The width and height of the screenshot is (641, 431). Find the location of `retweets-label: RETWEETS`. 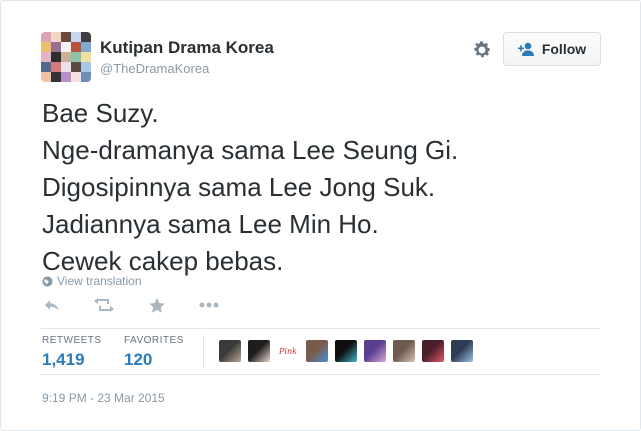

retweets-label: RETWEETS is located at coordinates (72, 340).